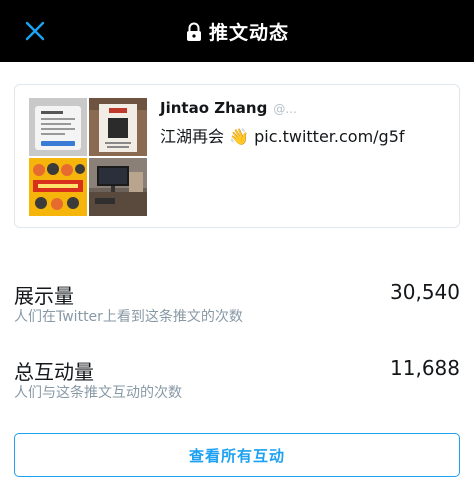 The height and width of the screenshot is (501, 474). I want to click on view-all-engagements-button: 查看所有互动, so click(237, 455).